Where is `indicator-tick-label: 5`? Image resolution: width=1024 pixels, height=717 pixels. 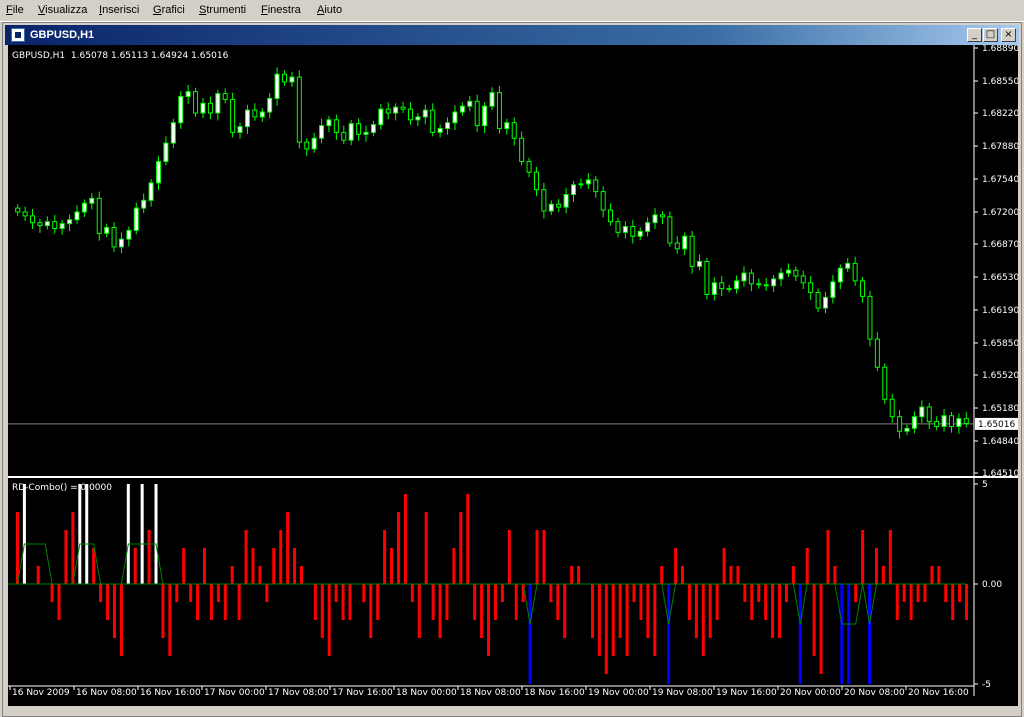 indicator-tick-label: 5 is located at coordinates (985, 485).